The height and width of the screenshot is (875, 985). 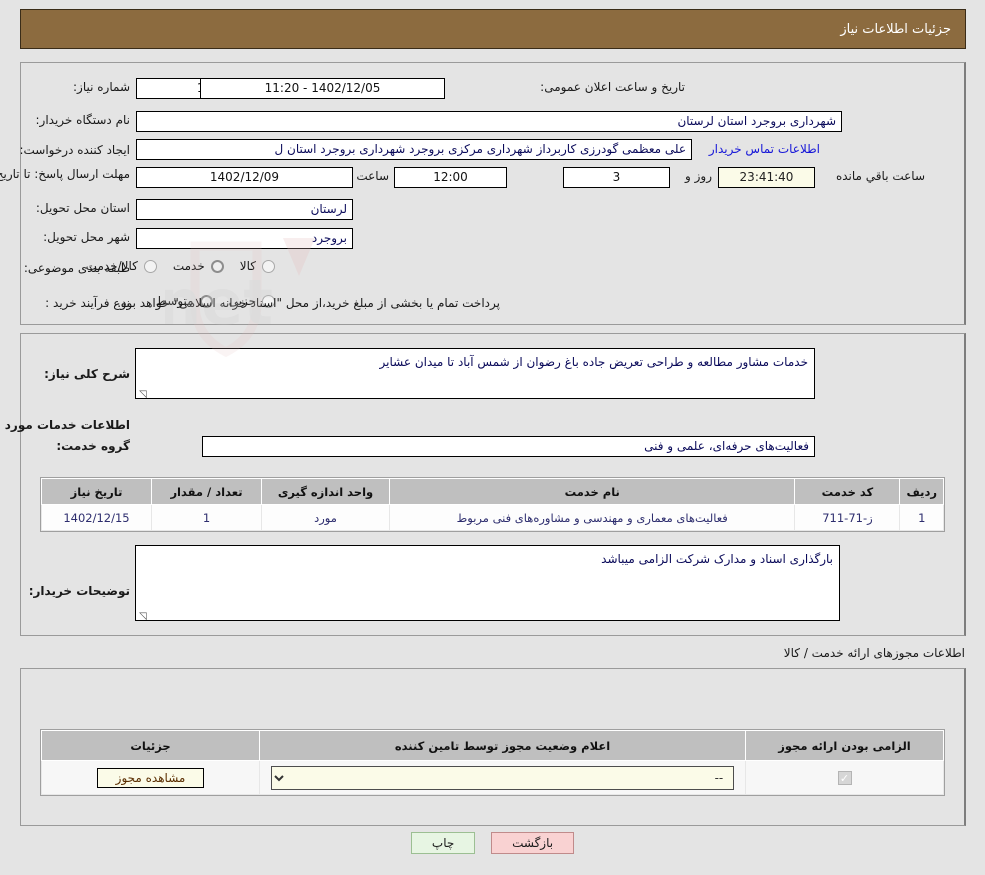 What do you see at coordinates (247, 266) in the screenshot?
I see `category-radio-label-0: کالا` at bounding box center [247, 266].